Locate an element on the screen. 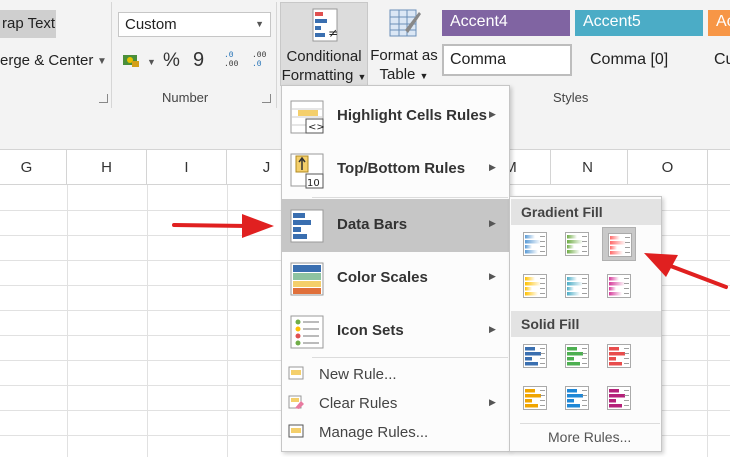  style-accent4: Accent4 is located at coordinates (506, 23).